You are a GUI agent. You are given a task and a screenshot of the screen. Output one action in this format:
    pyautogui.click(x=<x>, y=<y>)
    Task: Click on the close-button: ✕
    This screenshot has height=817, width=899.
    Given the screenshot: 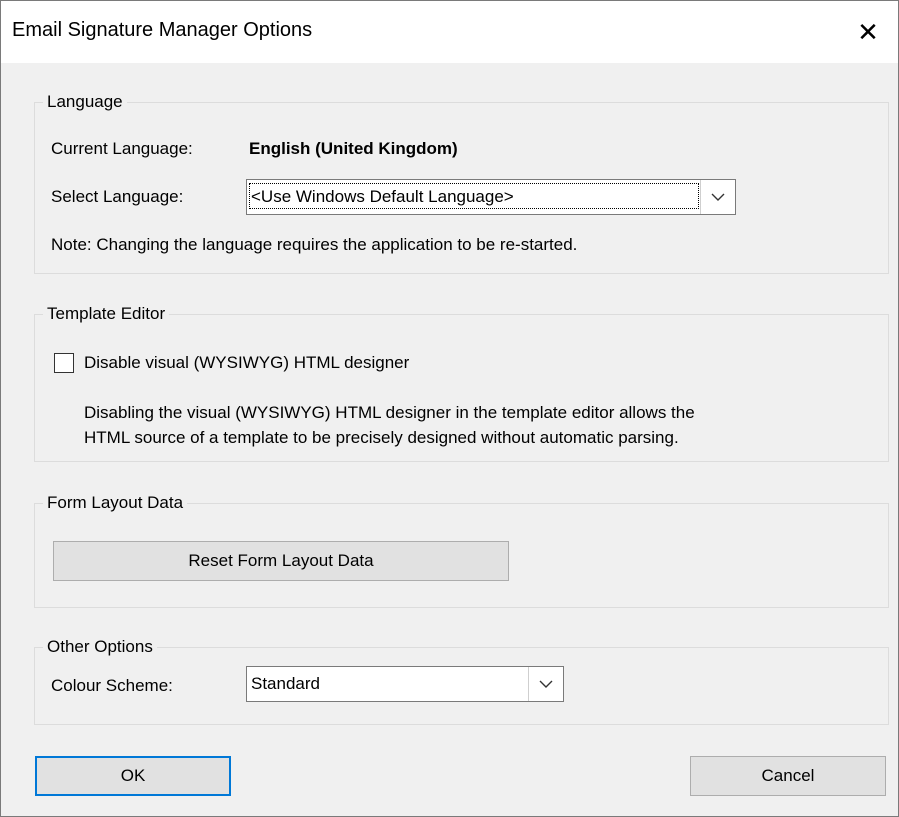 What is the action you would take?
    pyautogui.click(x=868, y=32)
    